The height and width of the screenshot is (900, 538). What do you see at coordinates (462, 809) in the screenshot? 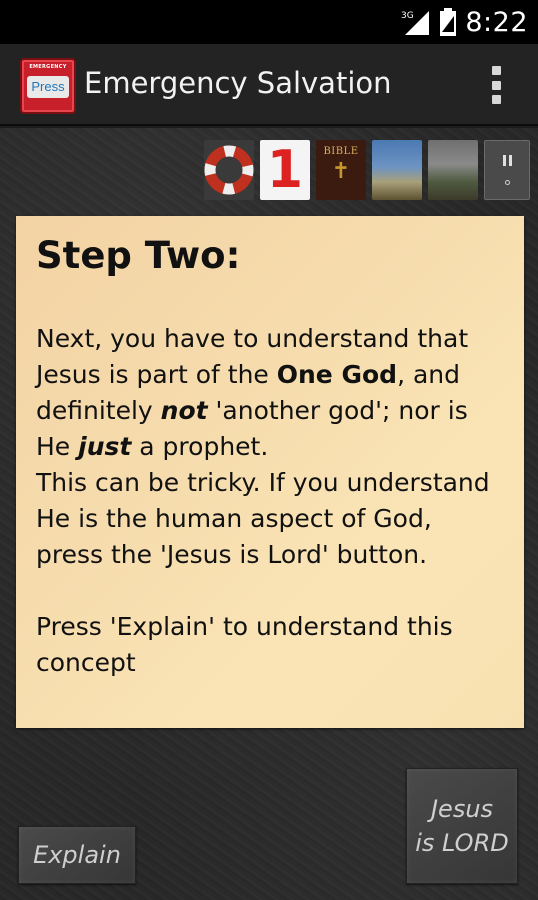
I see `lord-line-1: Jesus` at bounding box center [462, 809].